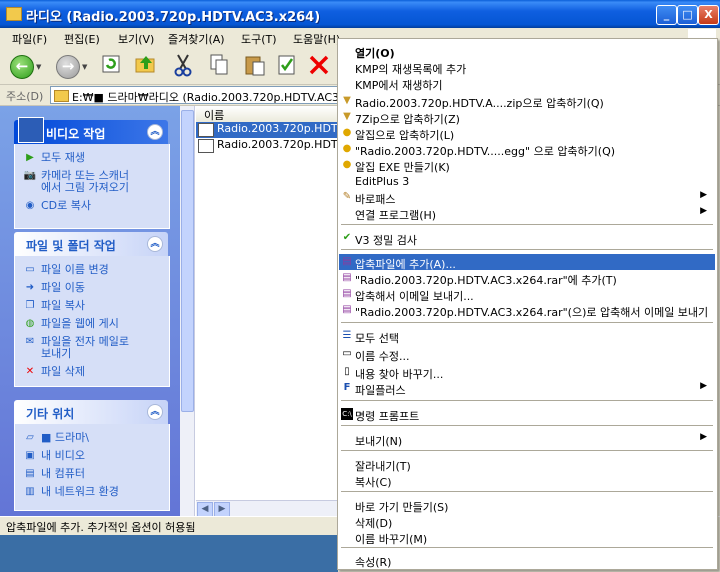  Describe the element at coordinates (71, 492) in the screenshot. I see `place-network: ▥ 내 네트워크 환경` at that location.